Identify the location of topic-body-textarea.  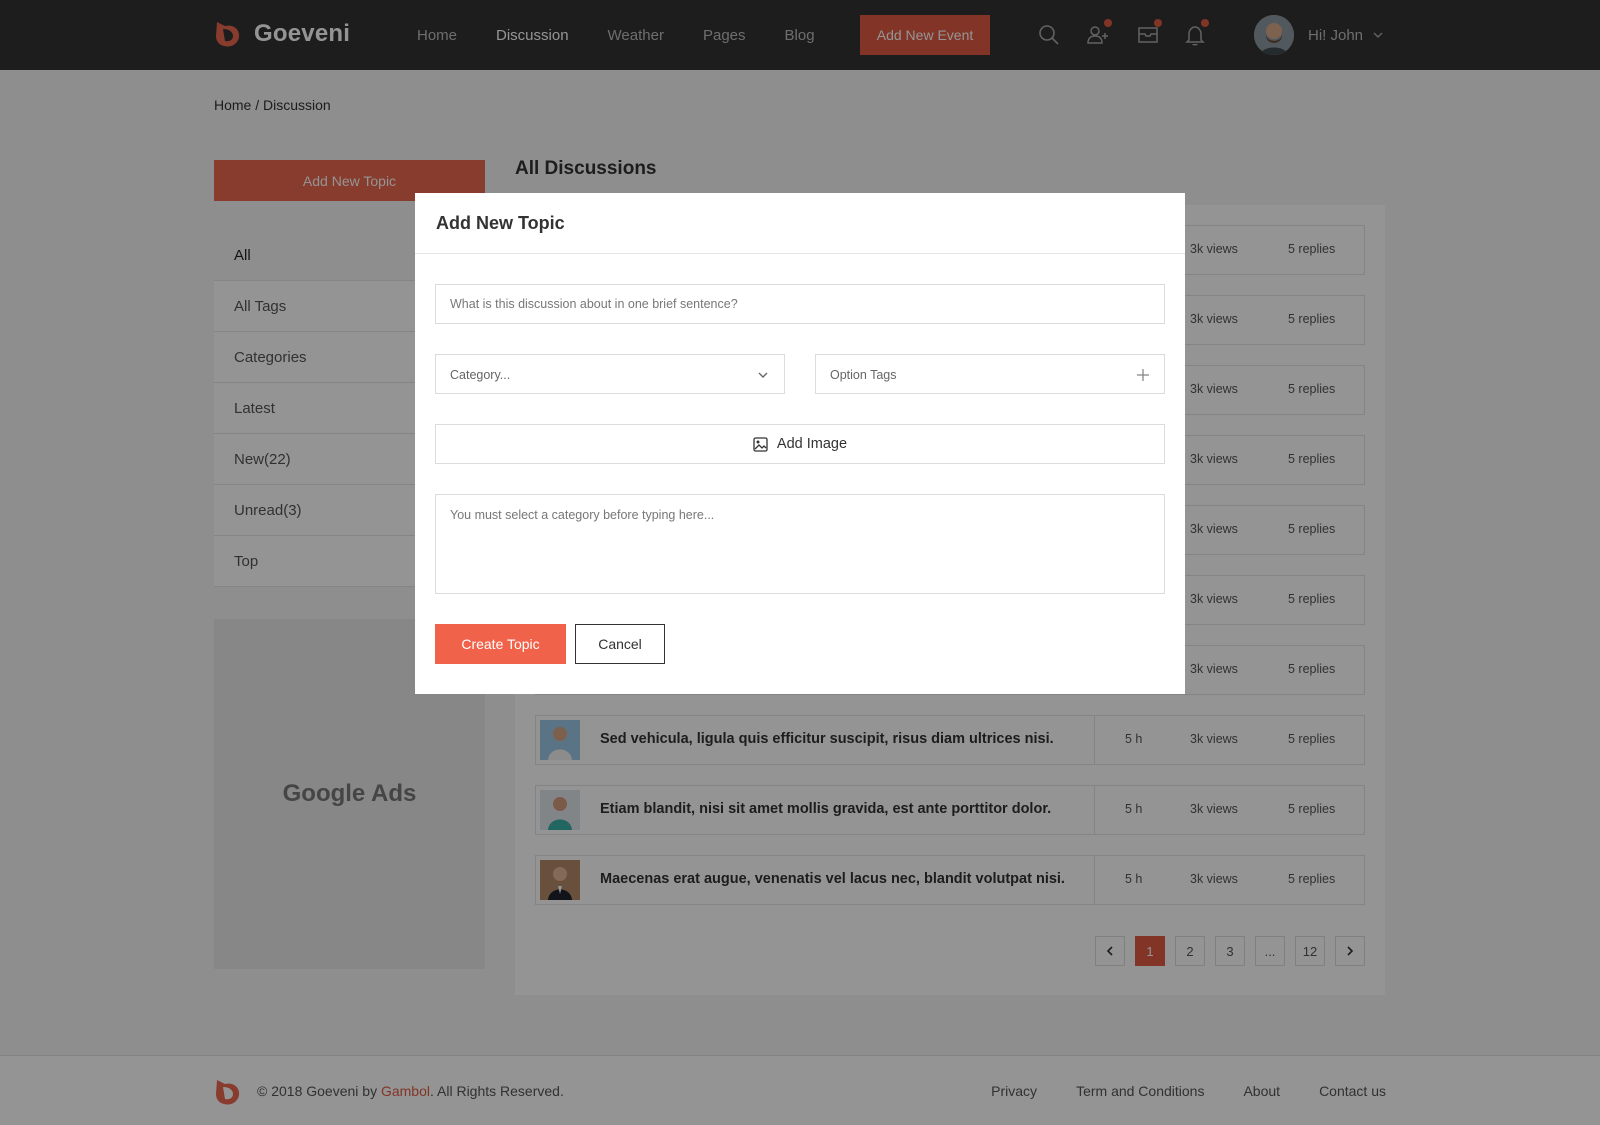
(800, 544).